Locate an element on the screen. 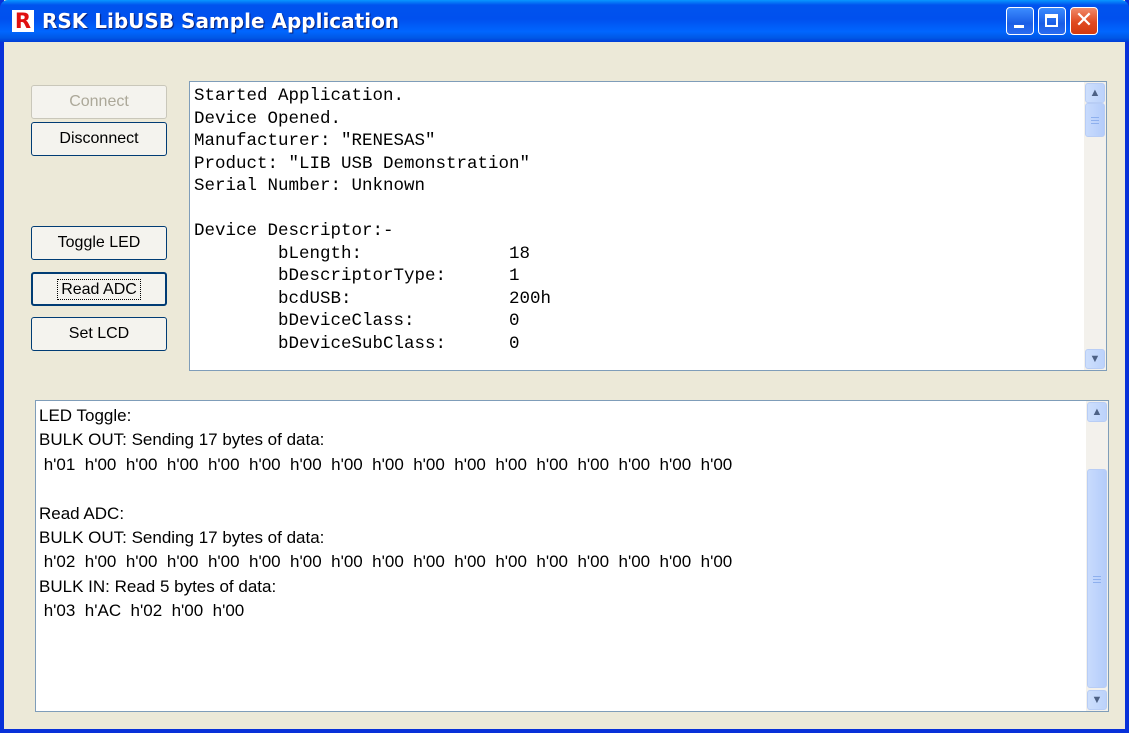 The width and height of the screenshot is (1129, 733). transfer-log-scrollbar: ▲ ▼ is located at coordinates (1097, 556).